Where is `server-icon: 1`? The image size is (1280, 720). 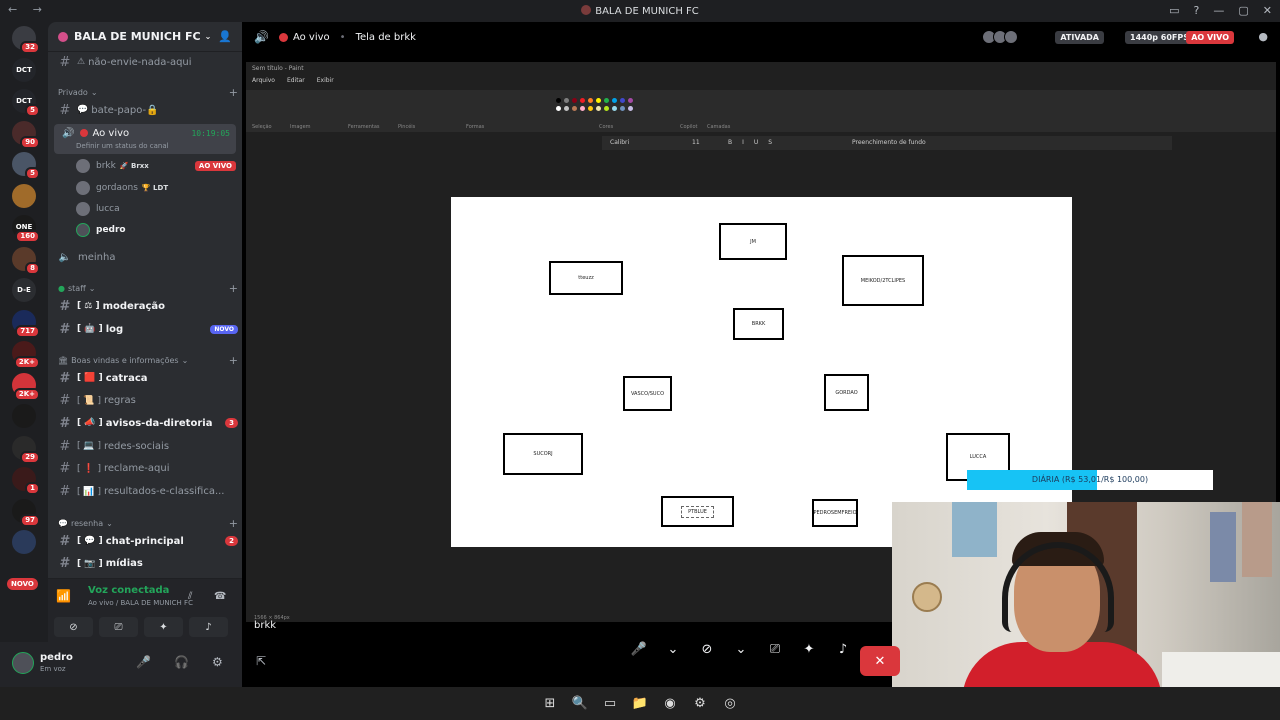
server-icon: 1 is located at coordinates (26, 481).